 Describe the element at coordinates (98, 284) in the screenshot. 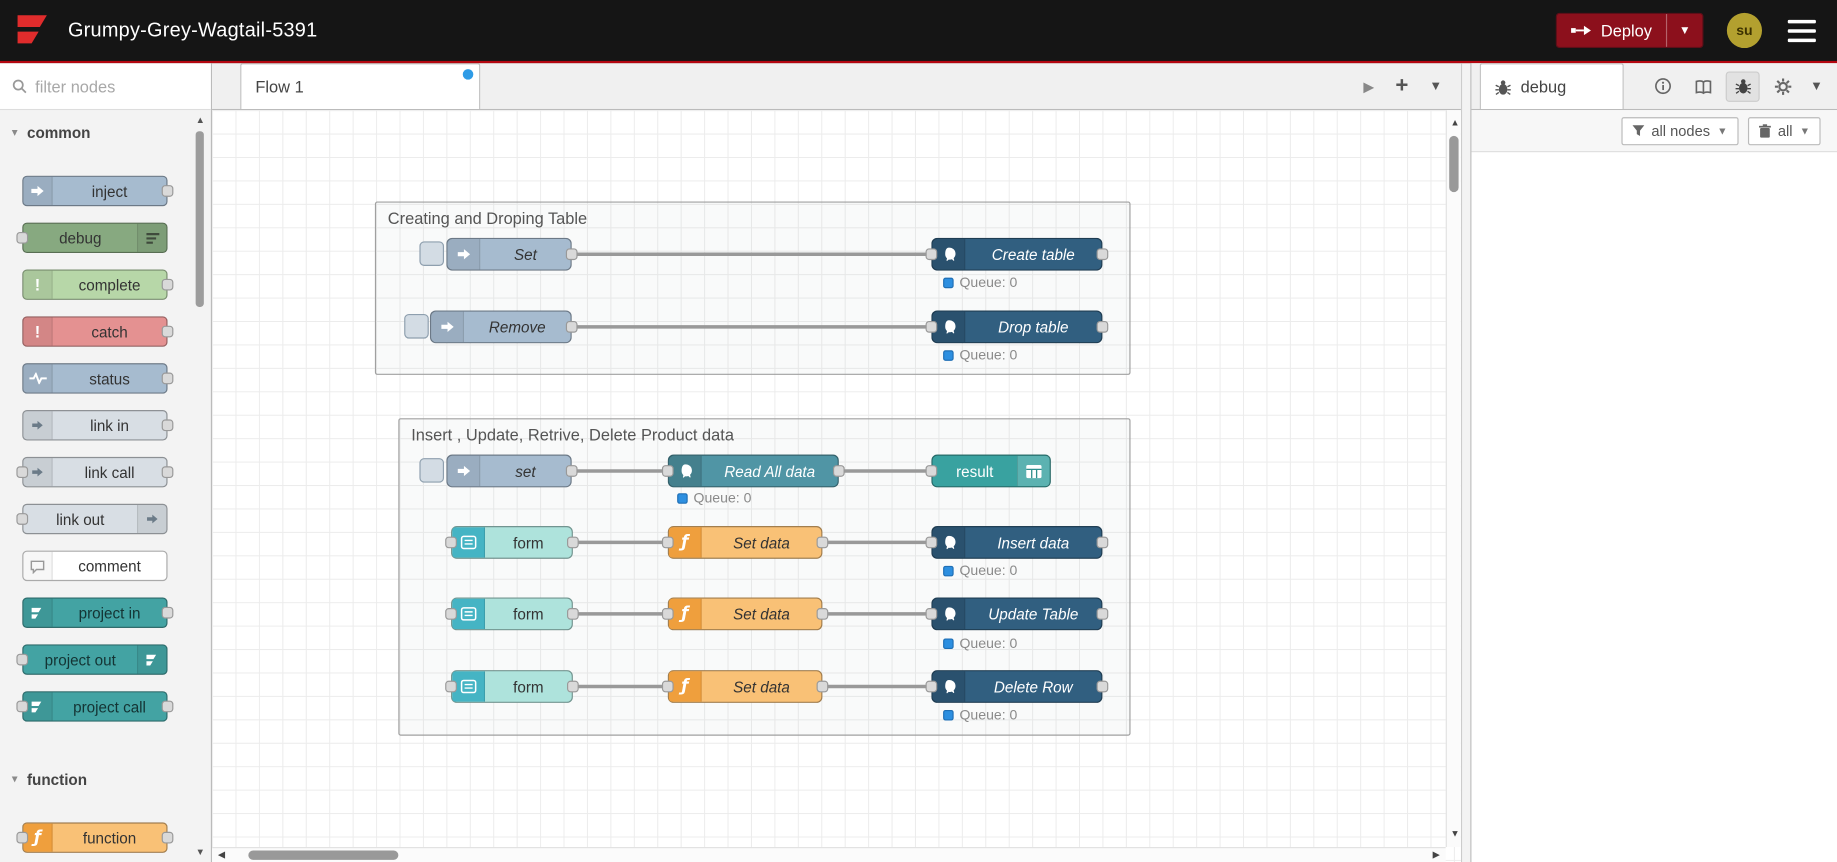

I see `palette-node-complete: ! complete` at that location.